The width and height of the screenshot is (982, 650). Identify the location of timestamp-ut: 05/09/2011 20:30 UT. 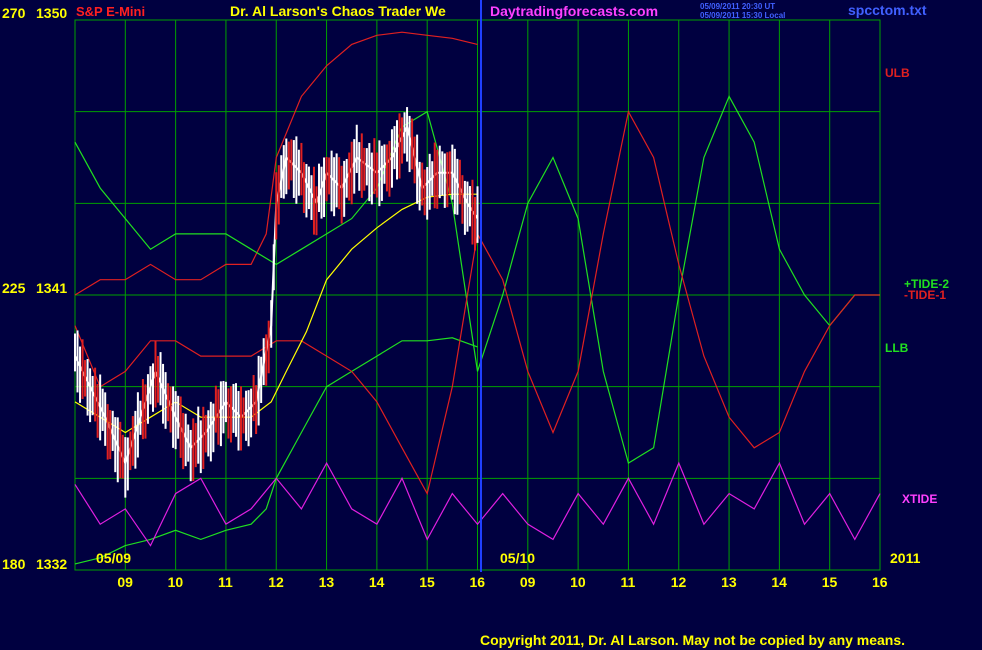
(737, 6).